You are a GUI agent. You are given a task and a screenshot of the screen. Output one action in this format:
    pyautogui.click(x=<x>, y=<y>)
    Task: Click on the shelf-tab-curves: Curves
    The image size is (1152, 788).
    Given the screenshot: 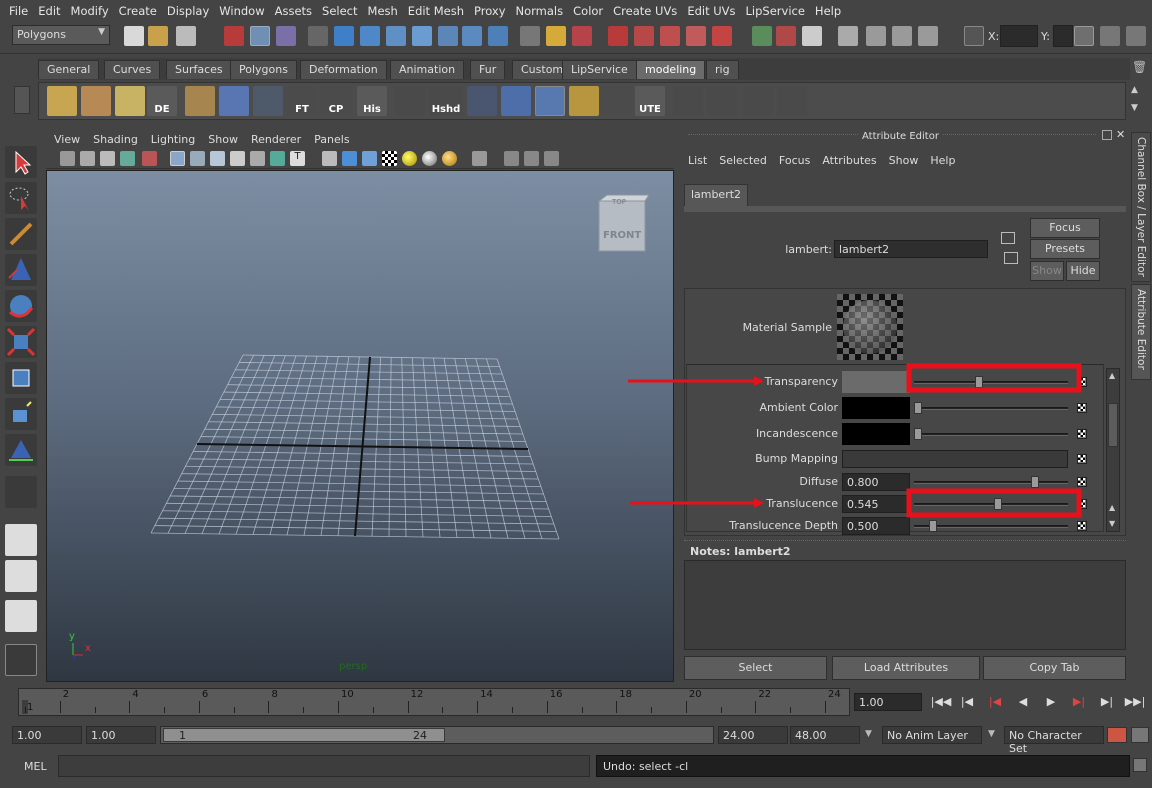 What is the action you would take?
    pyautogui.click(x=132, y=69)
    